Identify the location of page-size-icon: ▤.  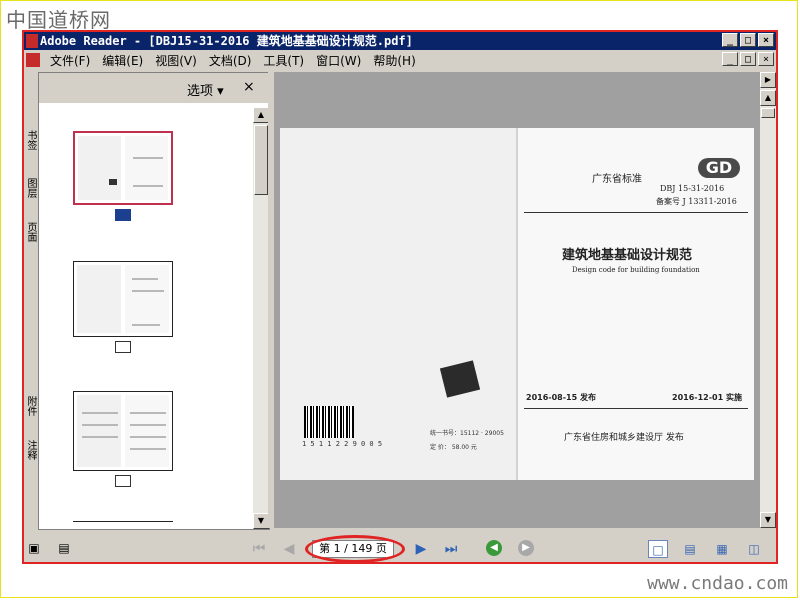
(64, 548).